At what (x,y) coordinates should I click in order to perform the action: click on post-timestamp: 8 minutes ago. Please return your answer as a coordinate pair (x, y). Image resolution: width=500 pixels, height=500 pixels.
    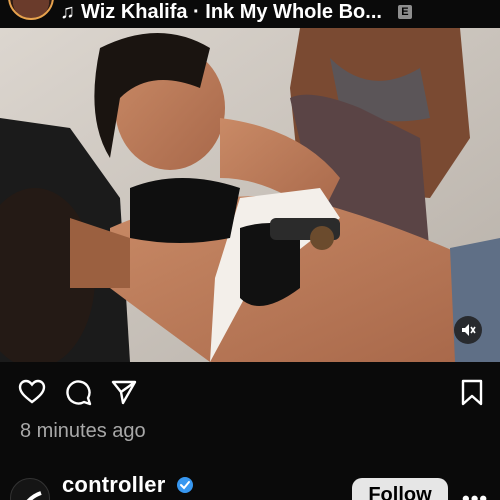
    Looking at the image, I should click on (83, 431).